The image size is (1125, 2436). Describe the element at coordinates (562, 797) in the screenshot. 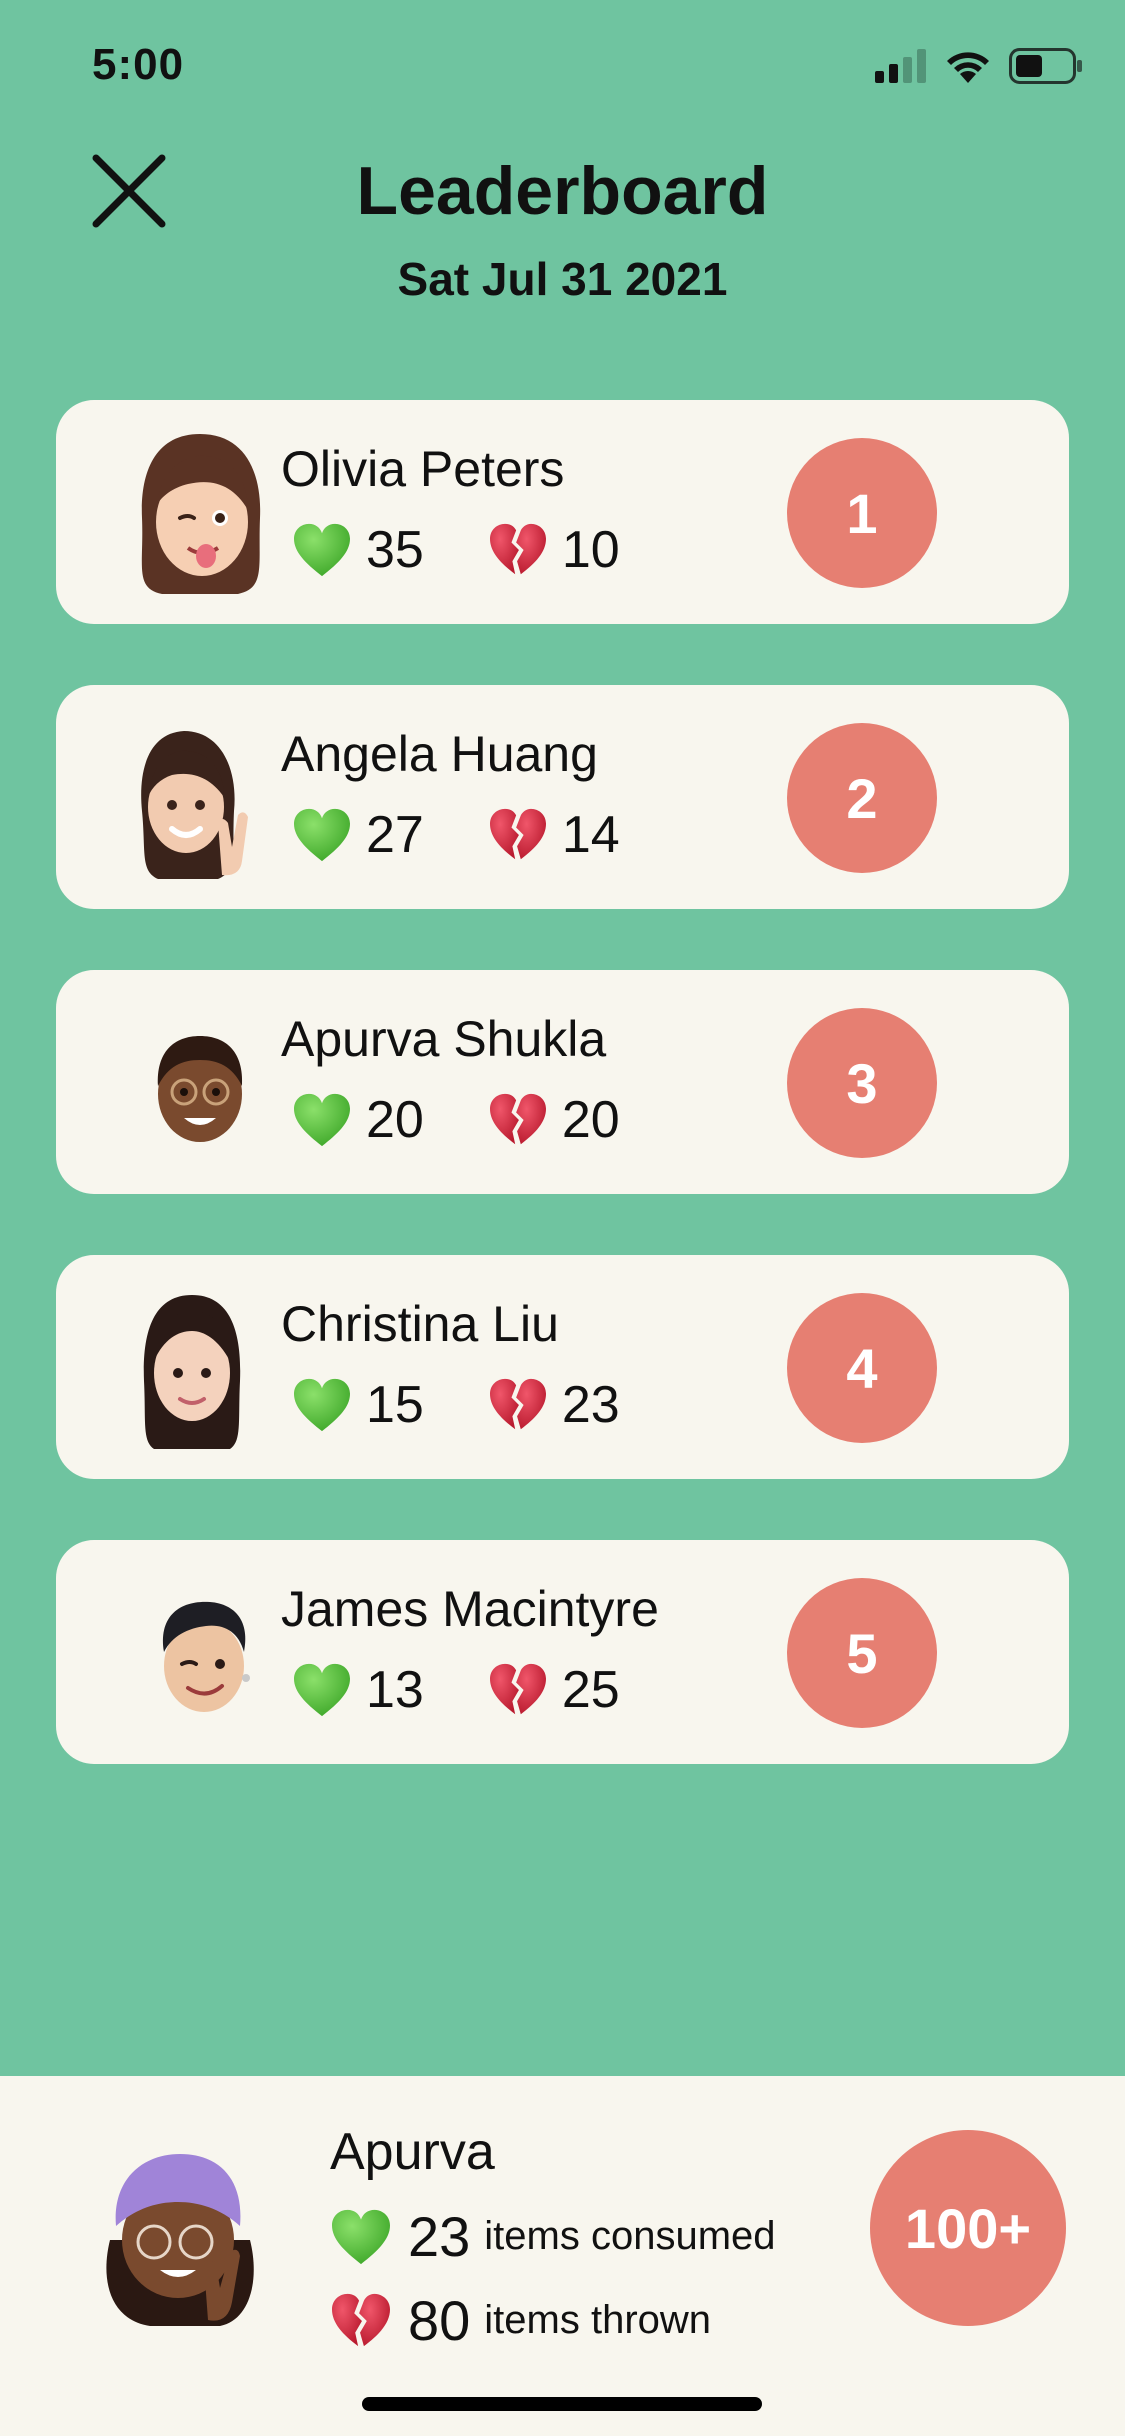

I see `leaderboard-row: Angela Huang 27 14 2` at that location.